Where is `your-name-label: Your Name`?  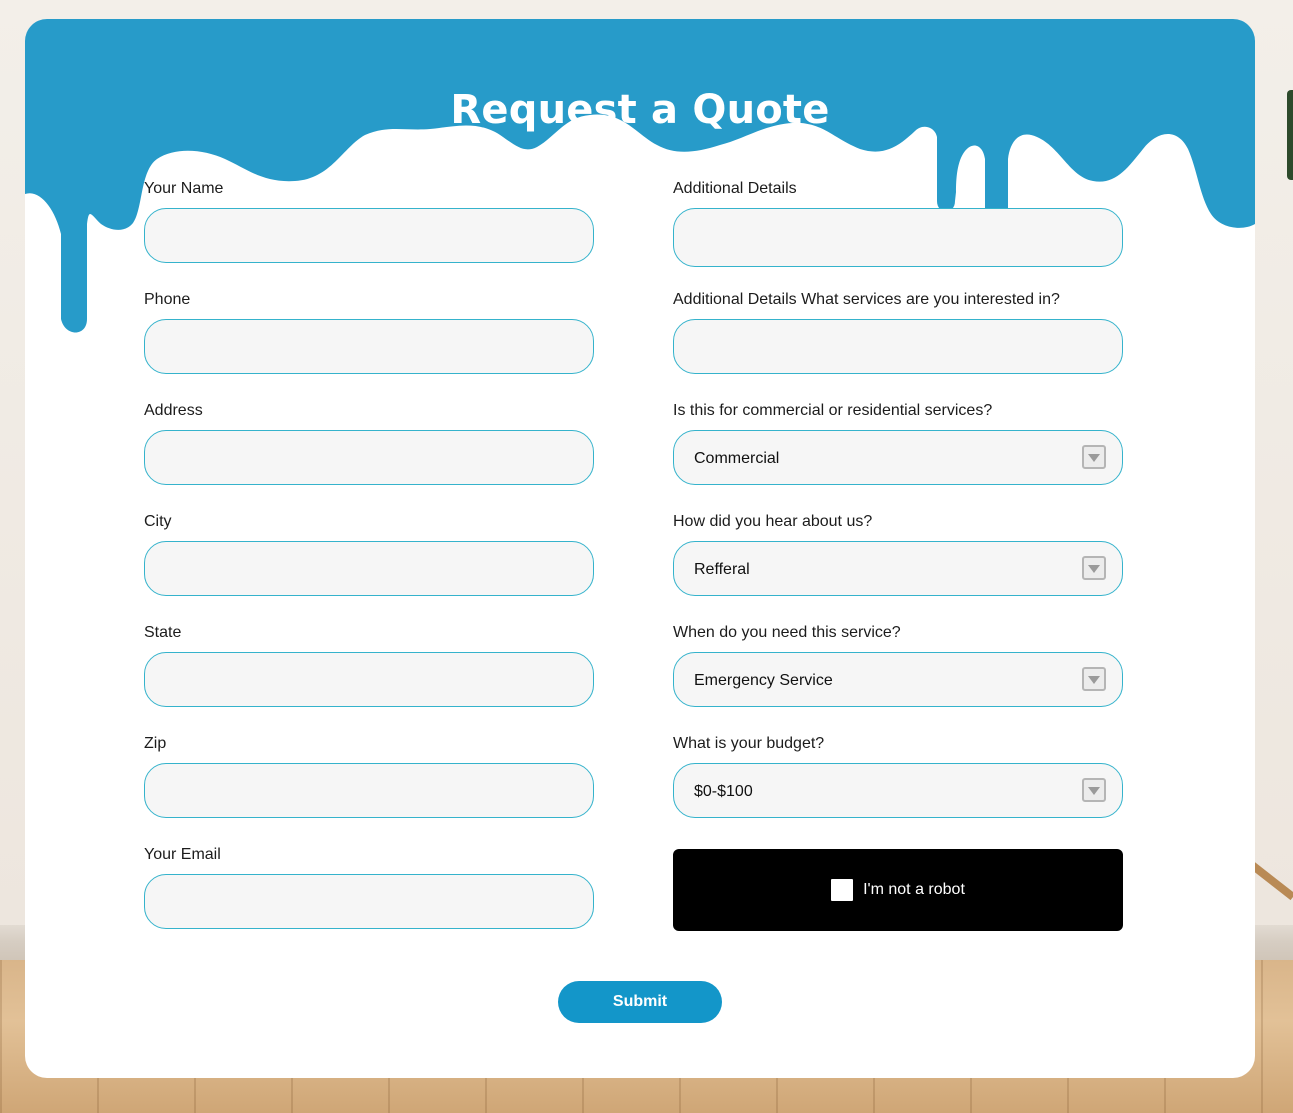 your-name-label: Your Name is located at coordinates (184, 188).